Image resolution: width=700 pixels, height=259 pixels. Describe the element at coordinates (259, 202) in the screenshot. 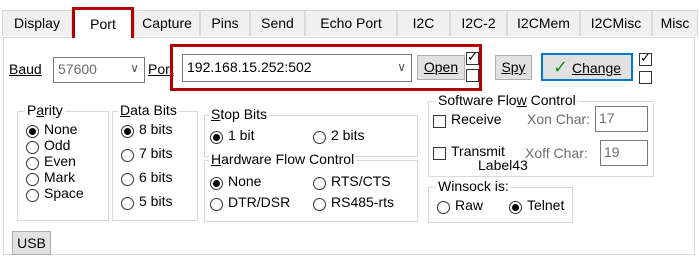

I see `hwflow-dtrdsr-label: DTR/DSR` at that location.